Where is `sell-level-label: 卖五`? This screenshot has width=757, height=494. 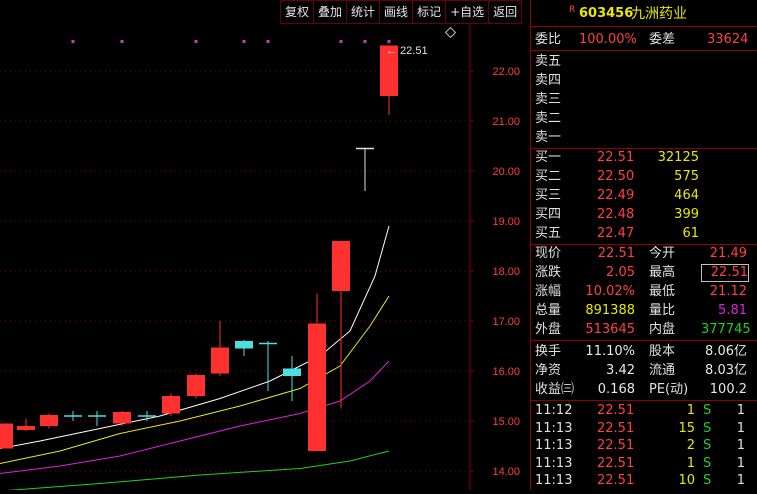 sell-level-label: 卖五 is located at coordinates (548, 61).